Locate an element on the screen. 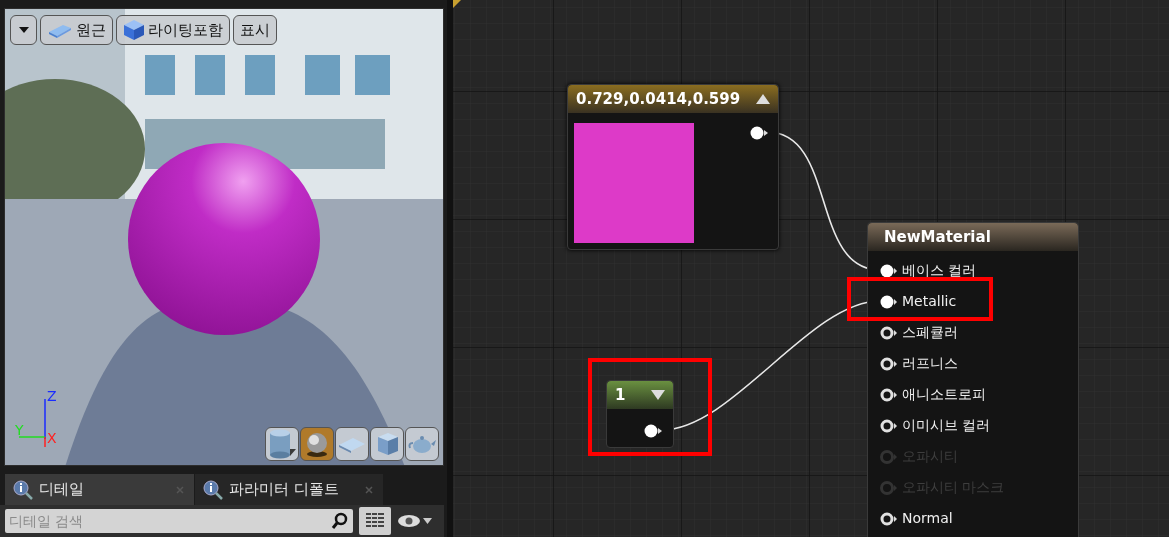  cylinder-icon is located at coordinates (282, 444).